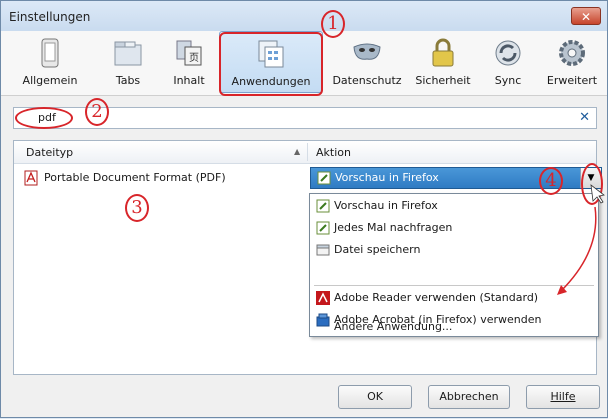  I want to click on tab-sicherheit: Sicherheit, so click(443, 62).